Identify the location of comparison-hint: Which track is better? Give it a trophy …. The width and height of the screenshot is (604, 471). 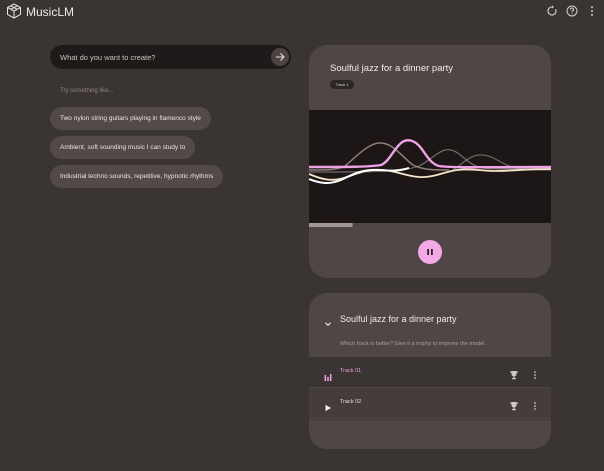
(413, 344).